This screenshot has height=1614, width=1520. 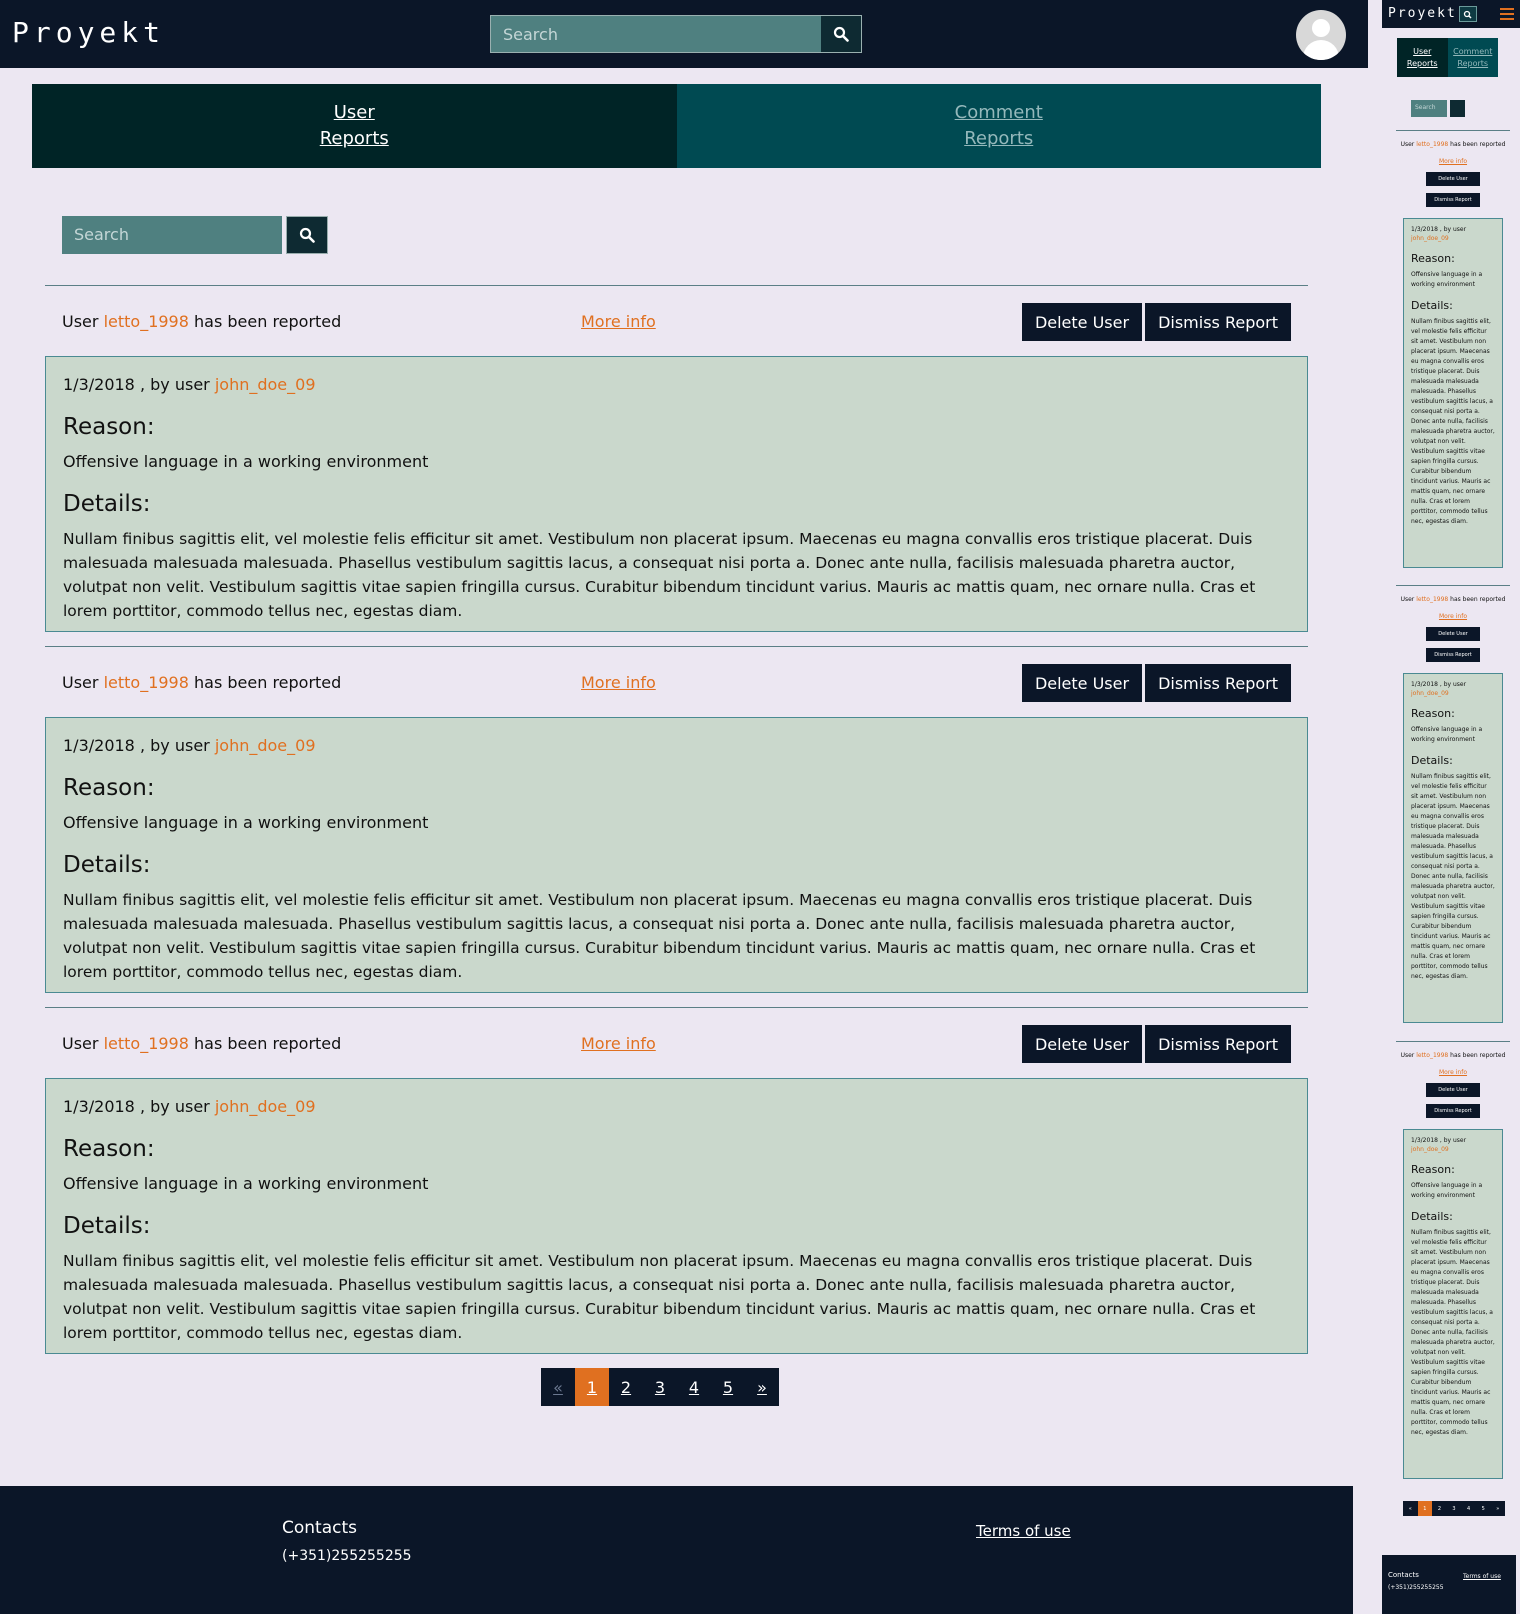 What do you see at coordinates (1507, 15) in the screenshot?
I see `hamburger-menu-icon` at bounding box center [1507, 15].